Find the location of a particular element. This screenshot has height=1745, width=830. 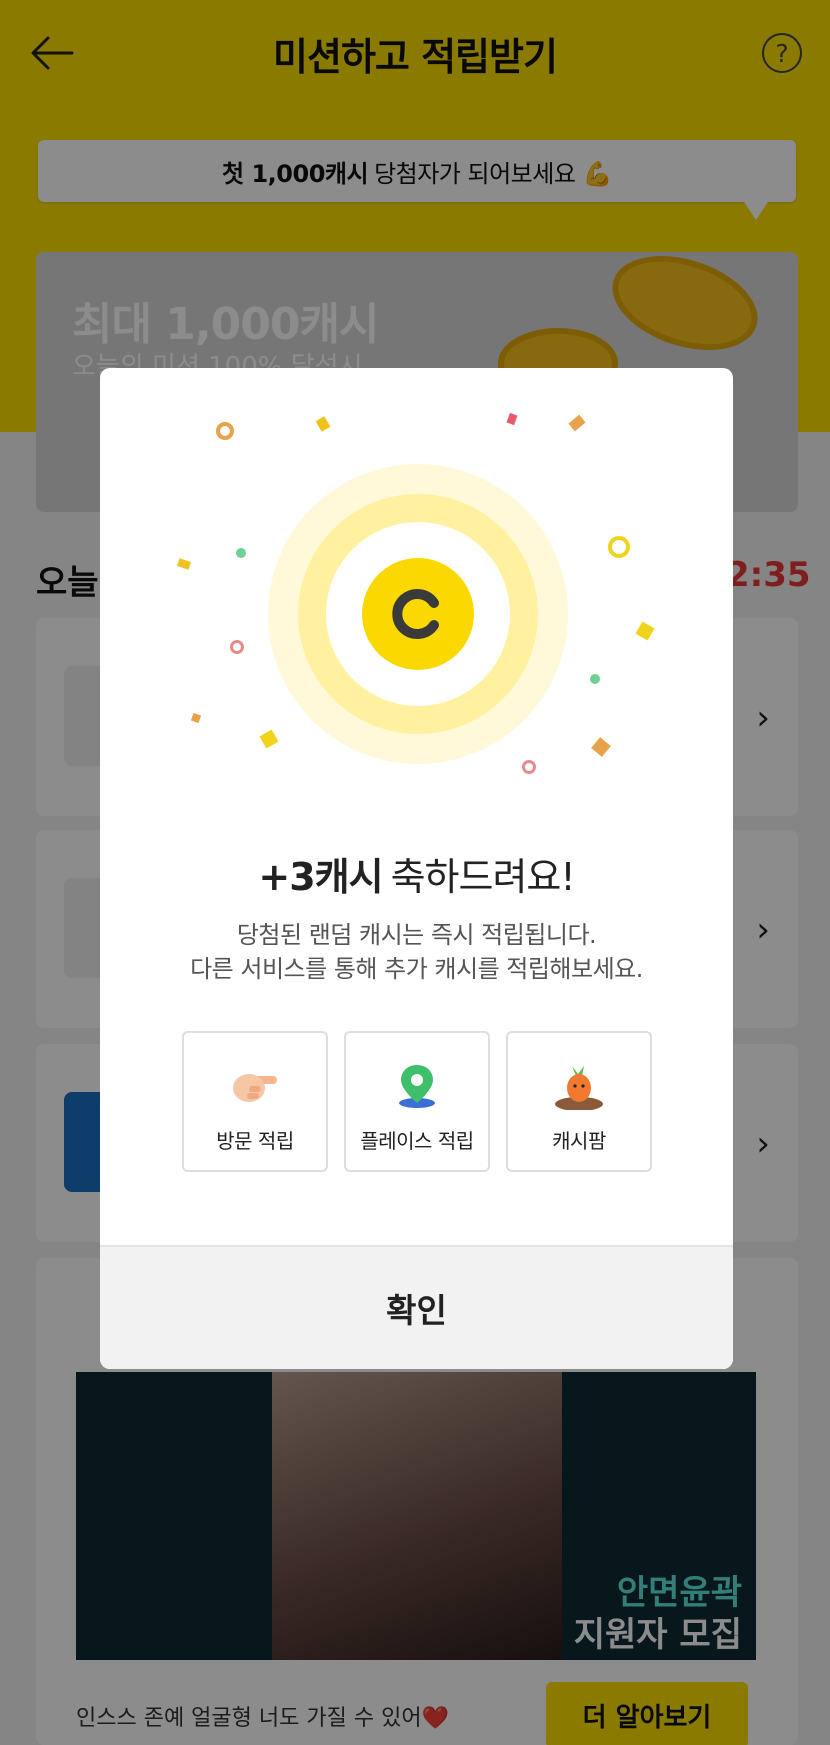

congrats-text: 축하드려요! is located at coordinates (483, 877).